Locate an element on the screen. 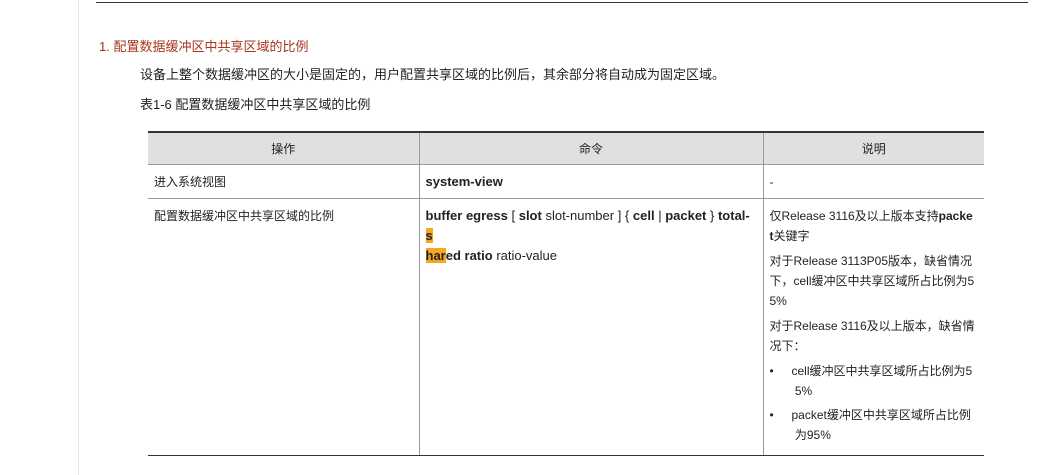  command-keyword: packet is located at coordinates (686, 215).